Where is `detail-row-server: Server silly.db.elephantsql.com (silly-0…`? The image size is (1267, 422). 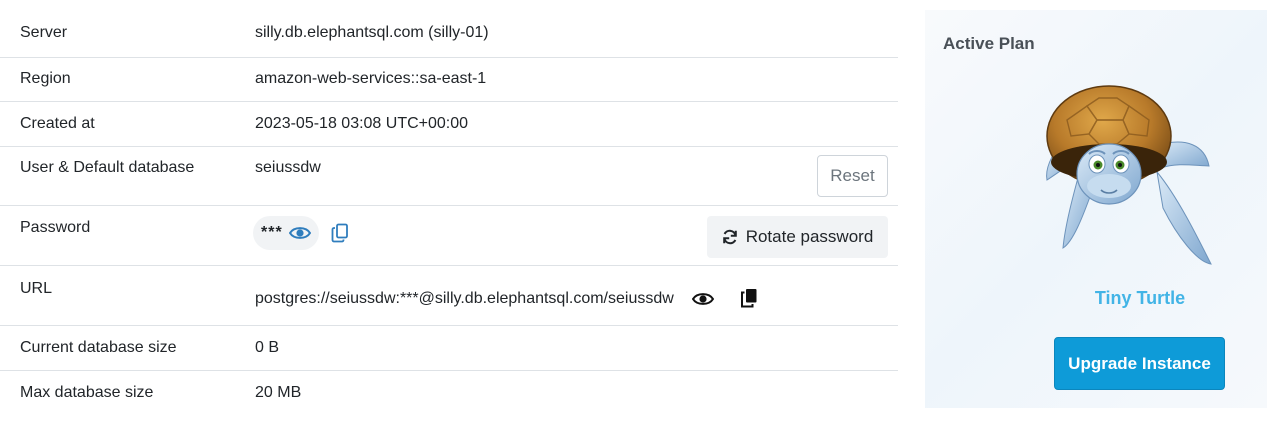 detail-row-server: Server silly.db.elephantsql.com (silly-0… is located at coordinates (449, 34).